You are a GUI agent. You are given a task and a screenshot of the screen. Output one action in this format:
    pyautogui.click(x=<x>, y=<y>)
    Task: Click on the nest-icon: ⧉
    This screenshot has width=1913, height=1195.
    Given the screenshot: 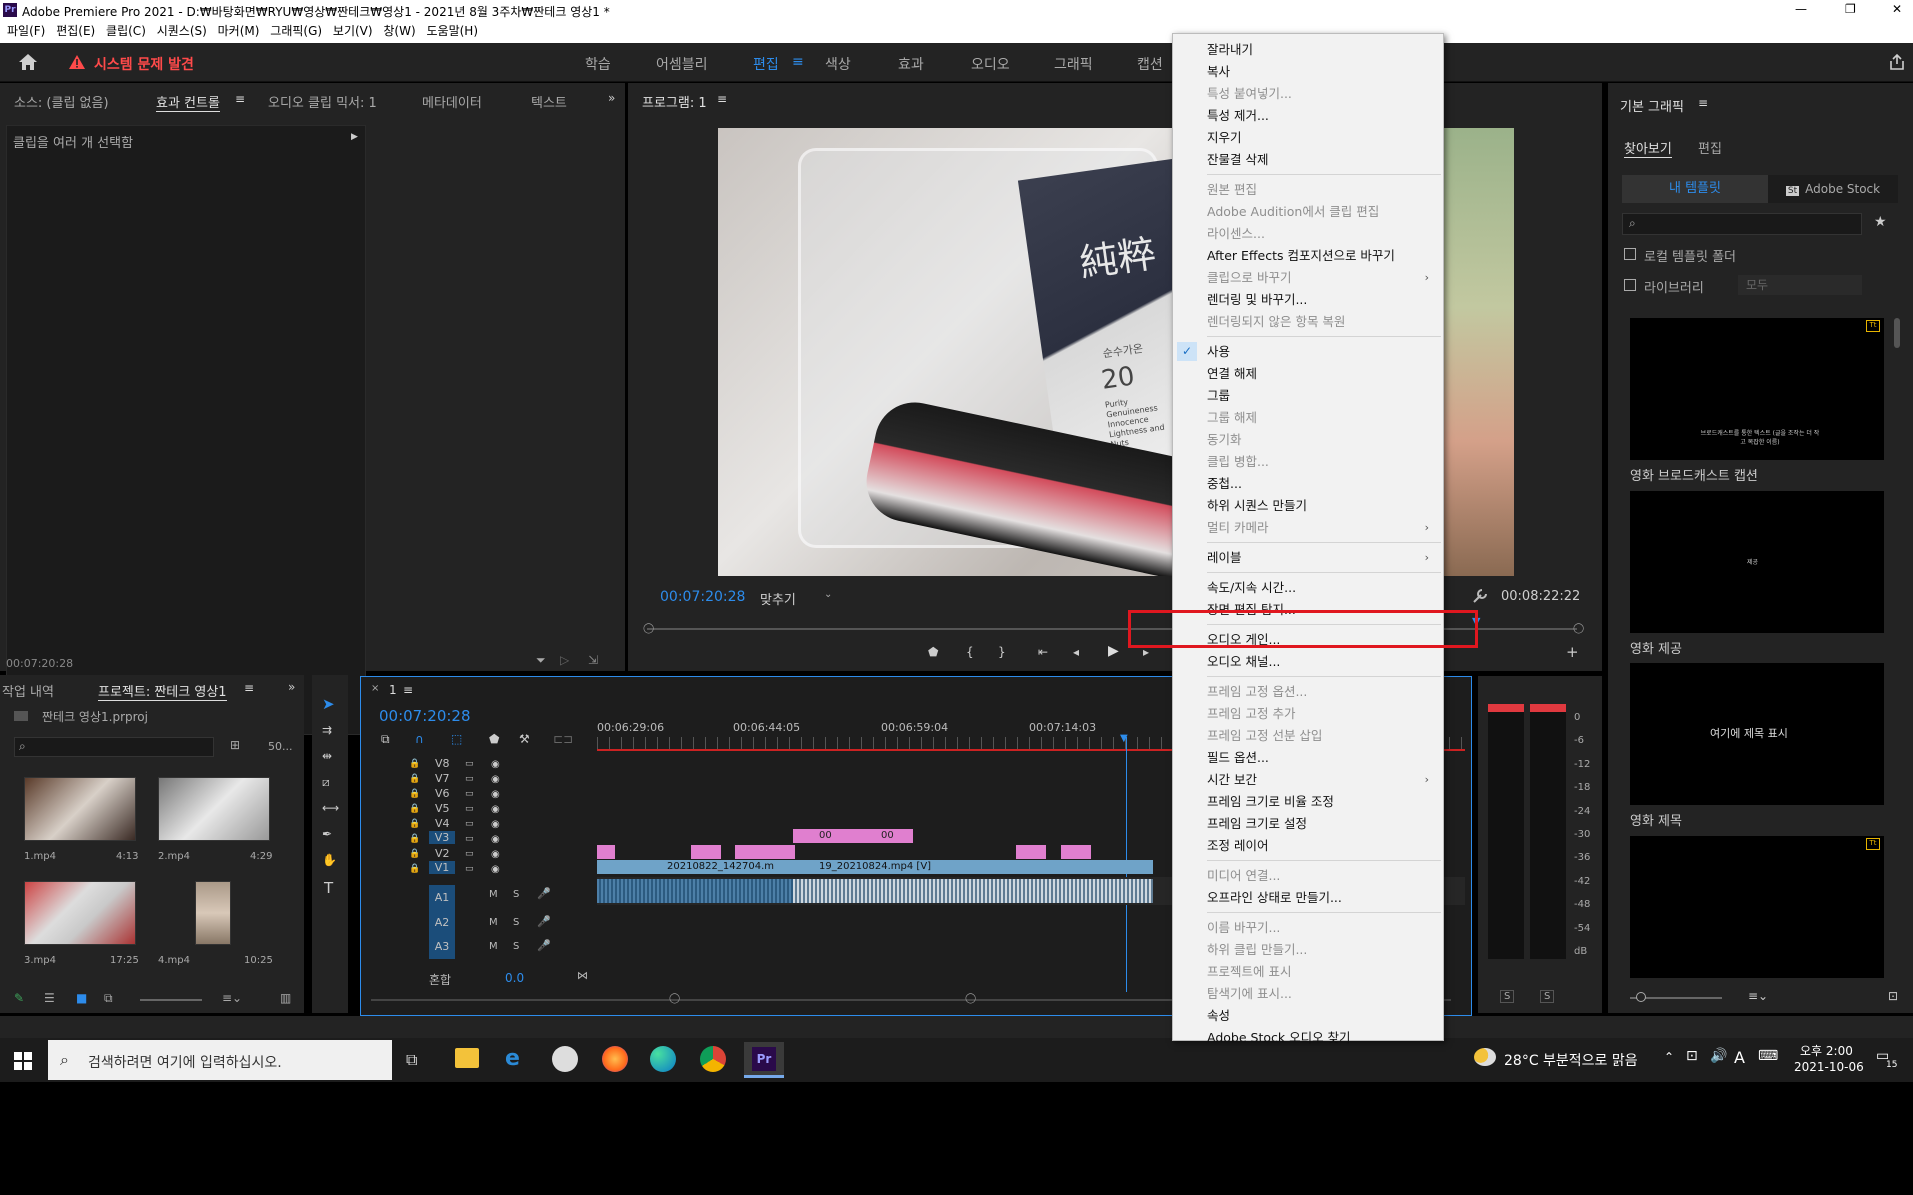 What is the action you would take?
    pyautogui.click(x=385, y=739)
    